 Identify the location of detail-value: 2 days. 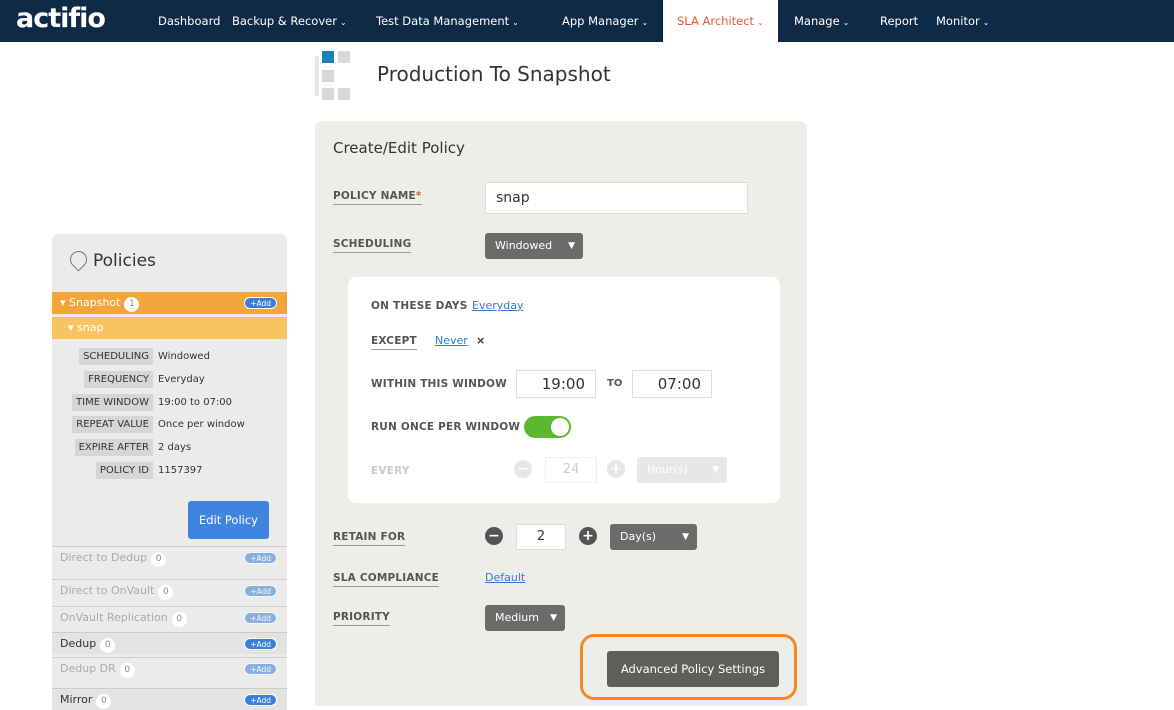
(175, 447).